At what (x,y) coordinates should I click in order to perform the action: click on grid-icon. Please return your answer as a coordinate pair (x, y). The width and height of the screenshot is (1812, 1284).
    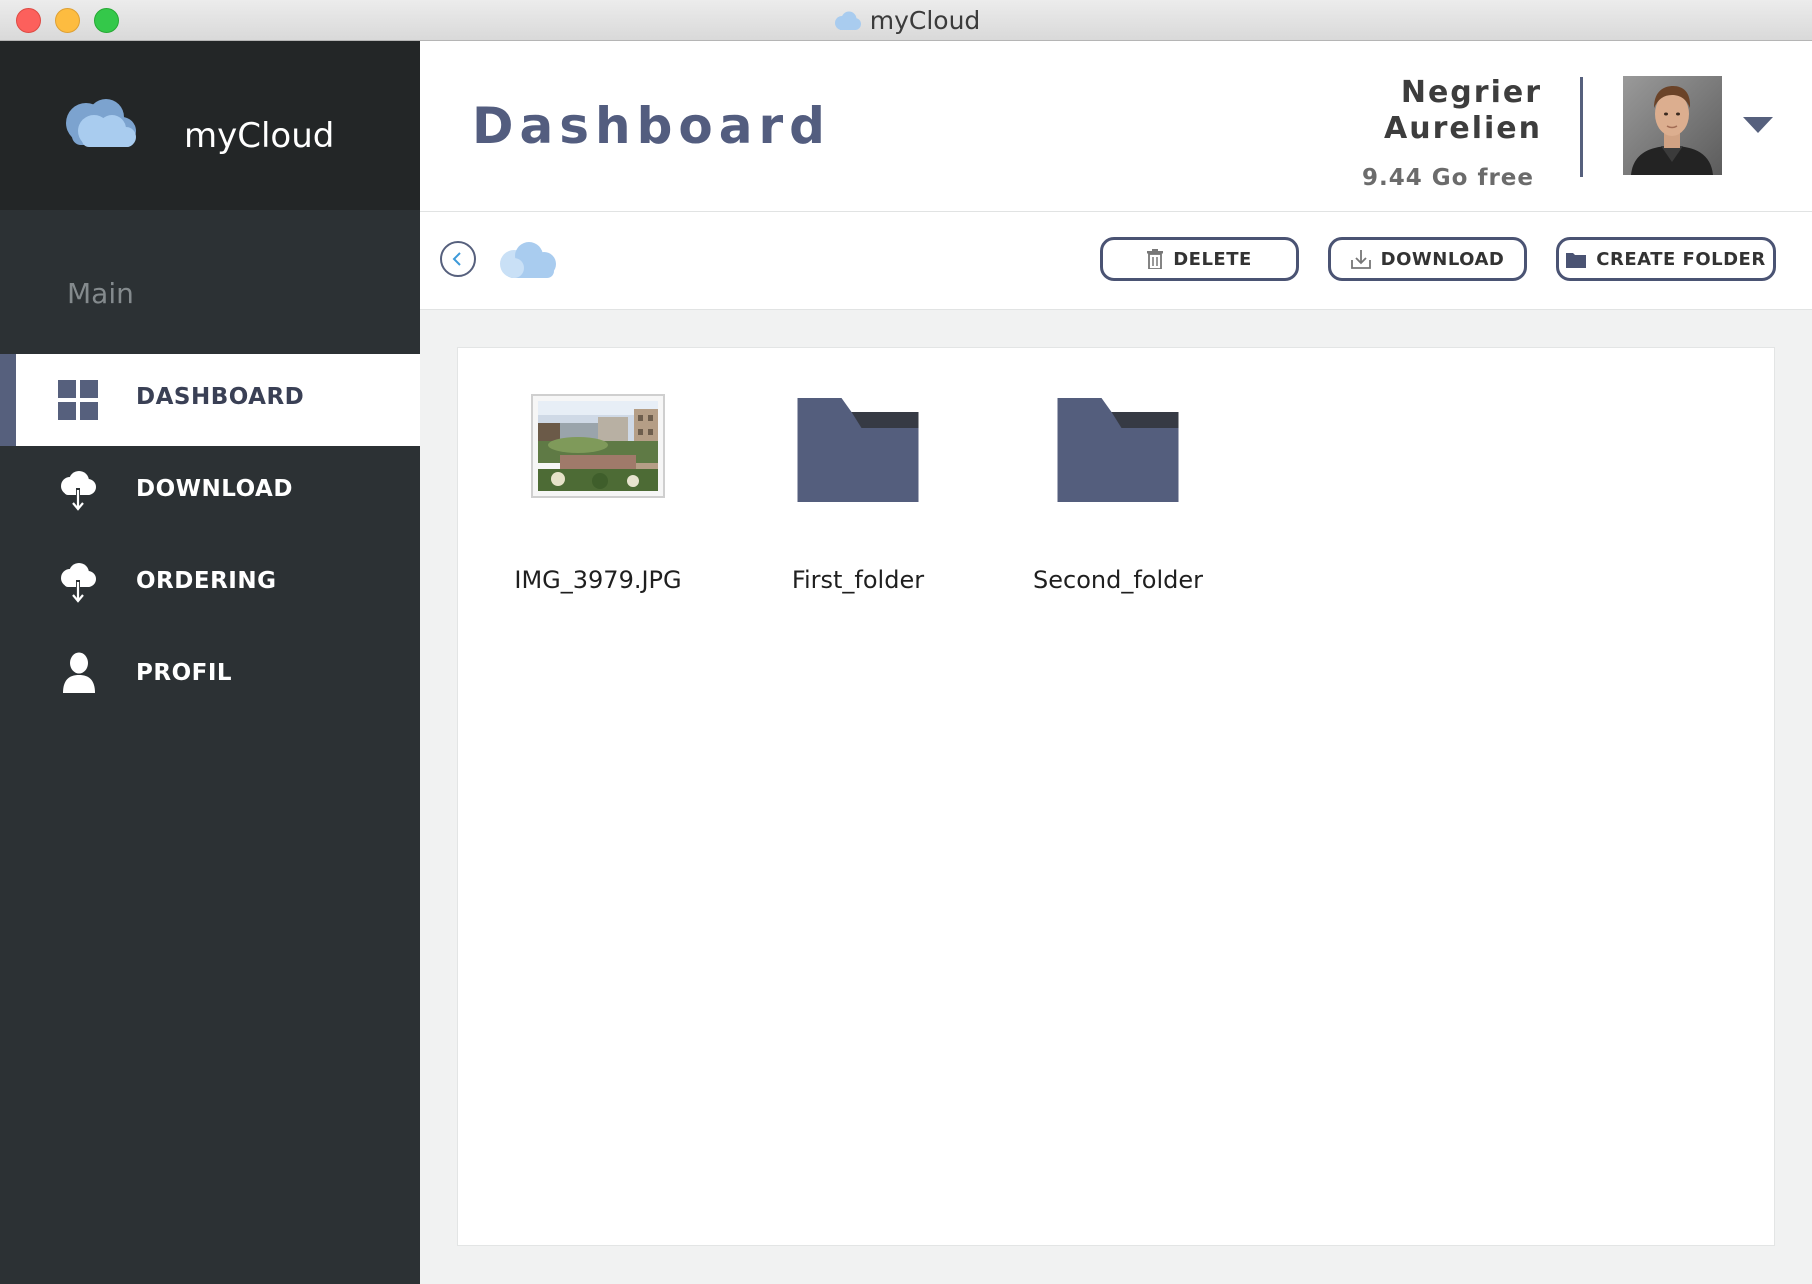
    Looking at the image, I should click on (78, 400).